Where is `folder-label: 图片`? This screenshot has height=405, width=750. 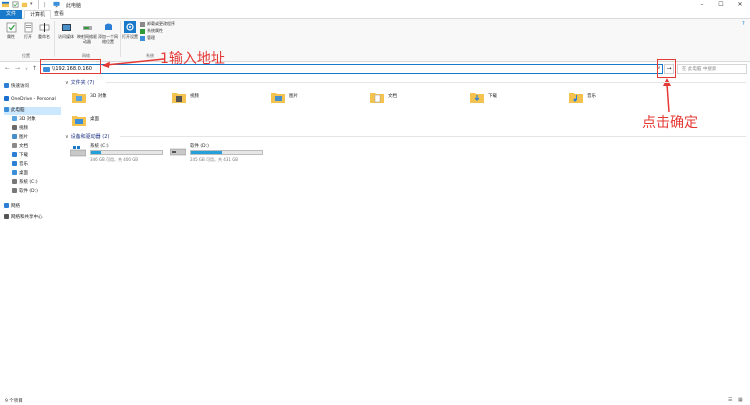 folder-label: 图片 is located at coordinates (293, 96).